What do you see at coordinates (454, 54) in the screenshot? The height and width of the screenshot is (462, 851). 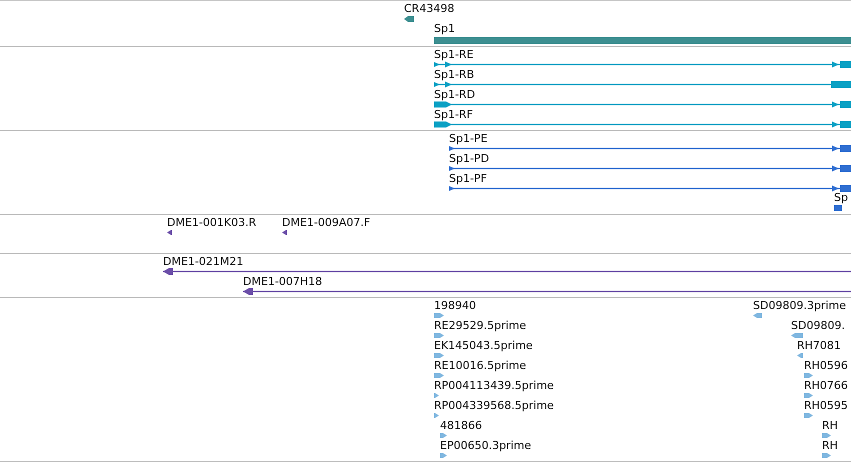 I see `feature-label: Sp1-RE` at bounding box center [454, 54].